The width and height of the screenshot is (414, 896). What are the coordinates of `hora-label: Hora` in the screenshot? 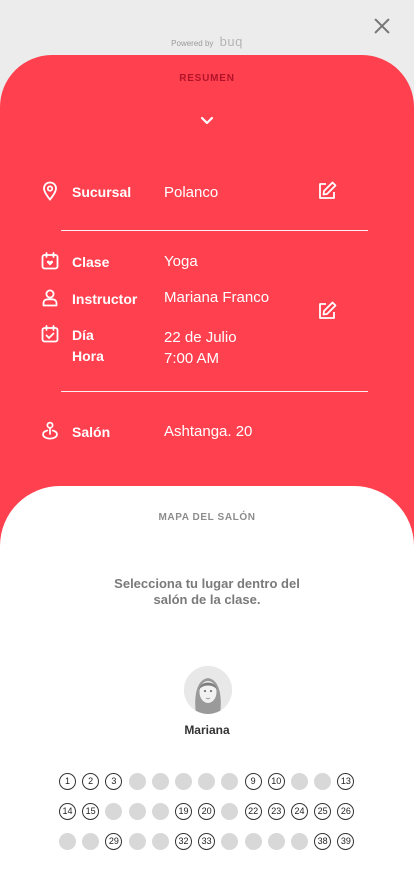 It's located at (88, 356).